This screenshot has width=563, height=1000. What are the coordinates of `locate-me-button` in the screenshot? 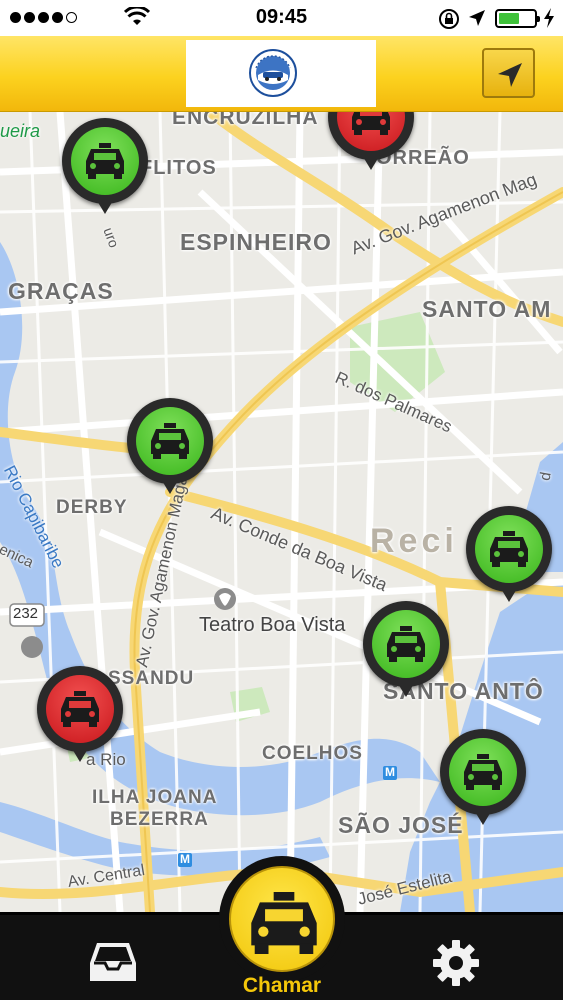 It's located at (508, 73).